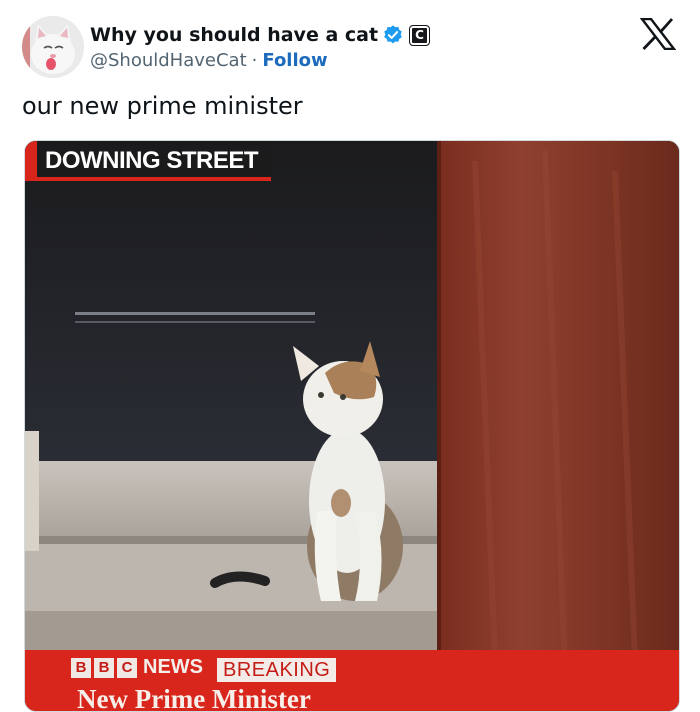 The width and height of the screenshot is (700, 712). I want to click on location-label: DOWNING STREET, so click(152, 160).